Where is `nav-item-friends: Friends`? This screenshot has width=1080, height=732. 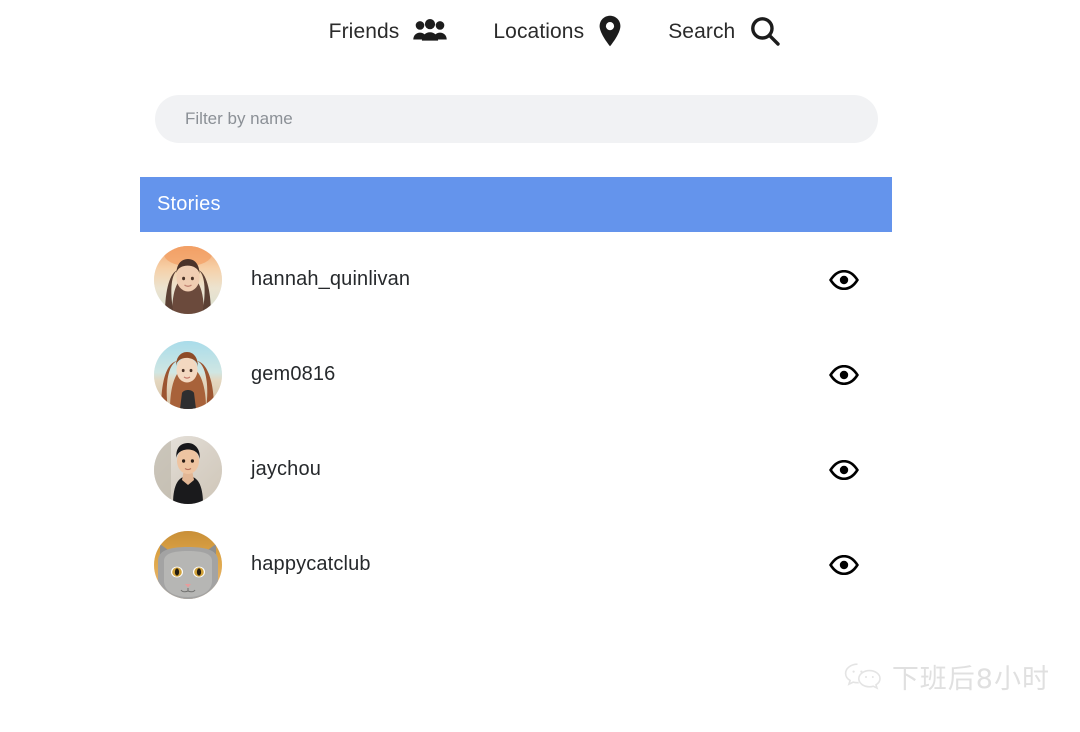 nav-item-friends: Friends is located at coordinates (411, 31).